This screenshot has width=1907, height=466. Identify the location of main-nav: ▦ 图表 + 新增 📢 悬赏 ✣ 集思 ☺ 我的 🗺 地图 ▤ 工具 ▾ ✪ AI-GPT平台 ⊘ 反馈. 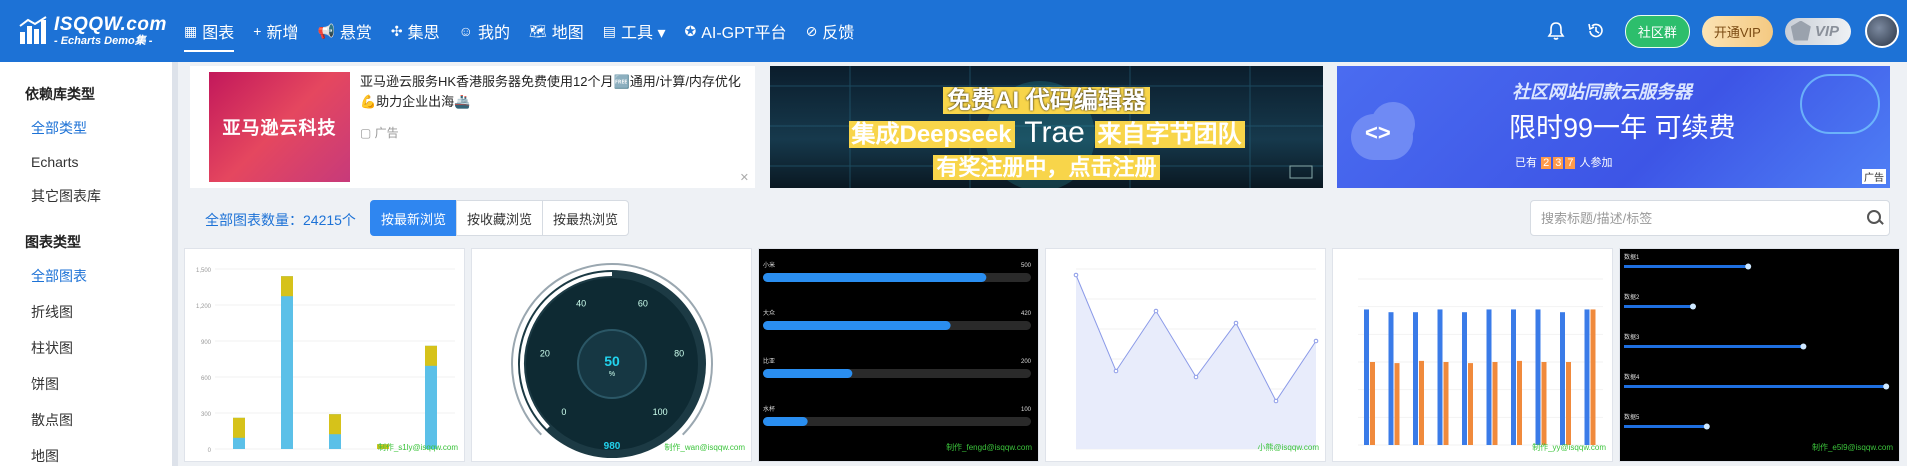
(528, 31).